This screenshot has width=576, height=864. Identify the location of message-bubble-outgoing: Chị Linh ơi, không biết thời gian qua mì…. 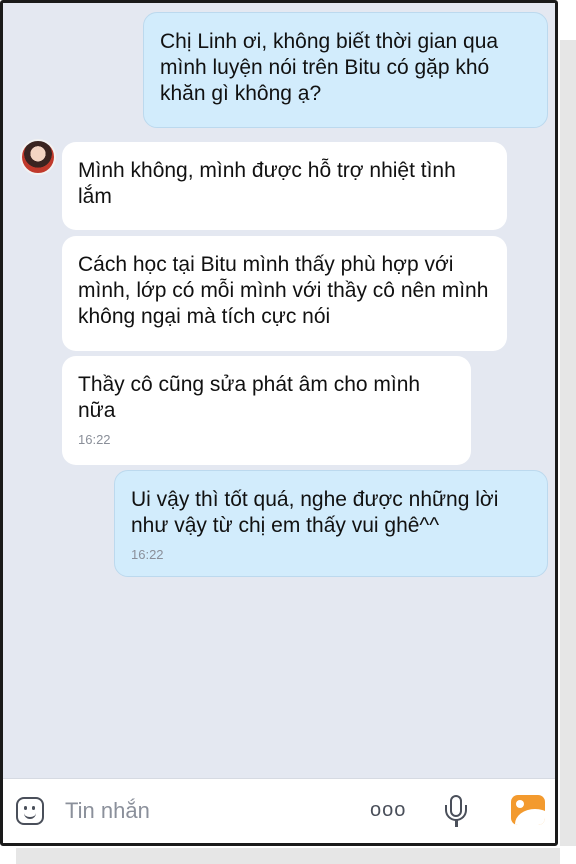
(345, 70).